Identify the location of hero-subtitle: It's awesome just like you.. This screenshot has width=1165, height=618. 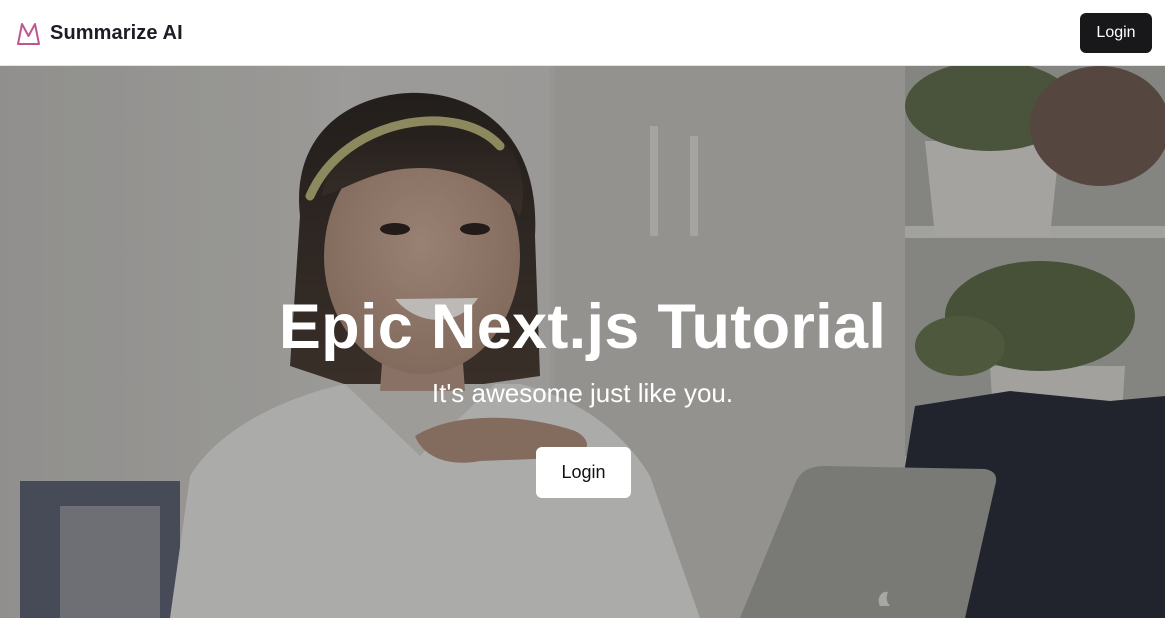
(582, 393).